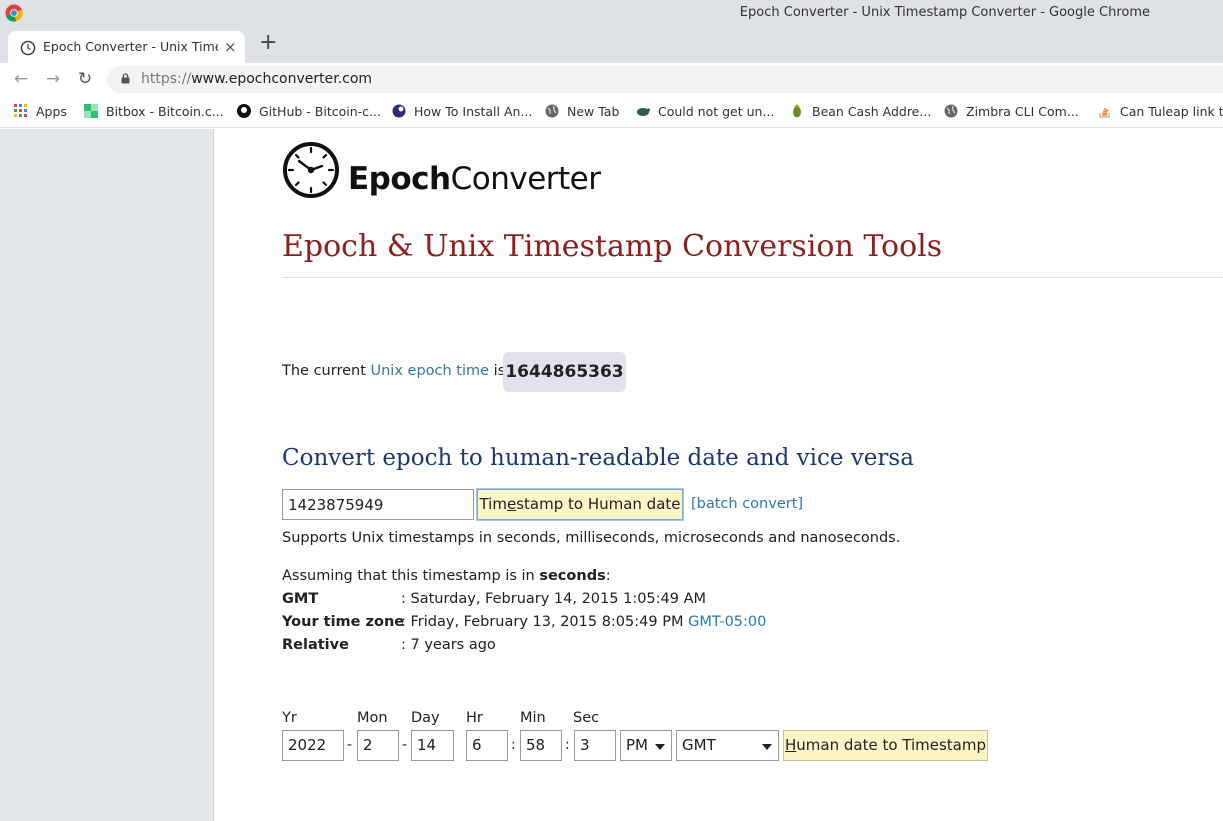 This screenshot has width=1223, height=821. Describe the element at coordinates (533, 718) in the screenshot. I see `label-min: Min` at that location.